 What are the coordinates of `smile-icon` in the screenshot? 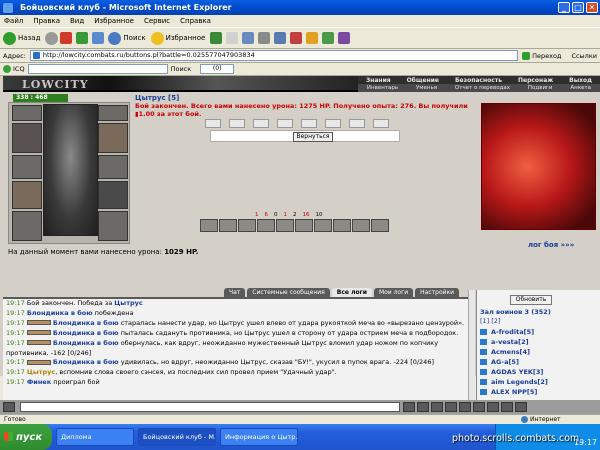 It's located at (437, 407).